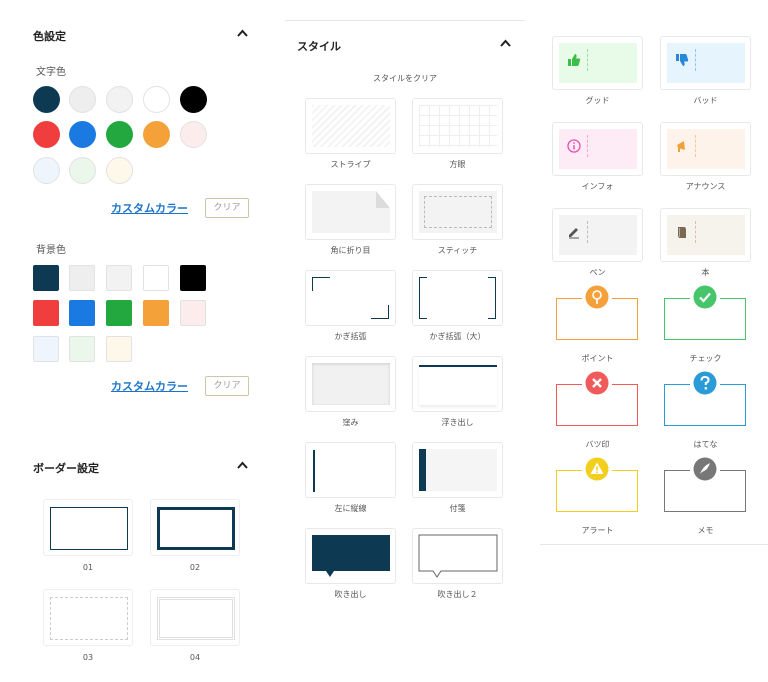 The width and height of the screenshot is (768, 682). I want to click on box-style-bad, so click(705, 63).